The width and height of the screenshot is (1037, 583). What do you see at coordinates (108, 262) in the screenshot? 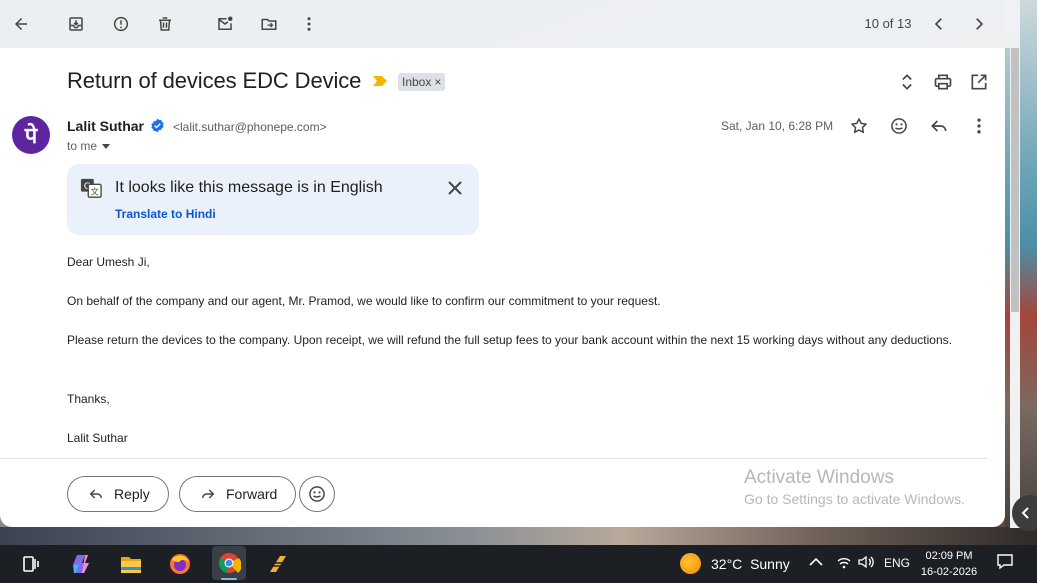
I see `email-greeting: Dear Umesh Ji,` at bounding box center [108, 262].